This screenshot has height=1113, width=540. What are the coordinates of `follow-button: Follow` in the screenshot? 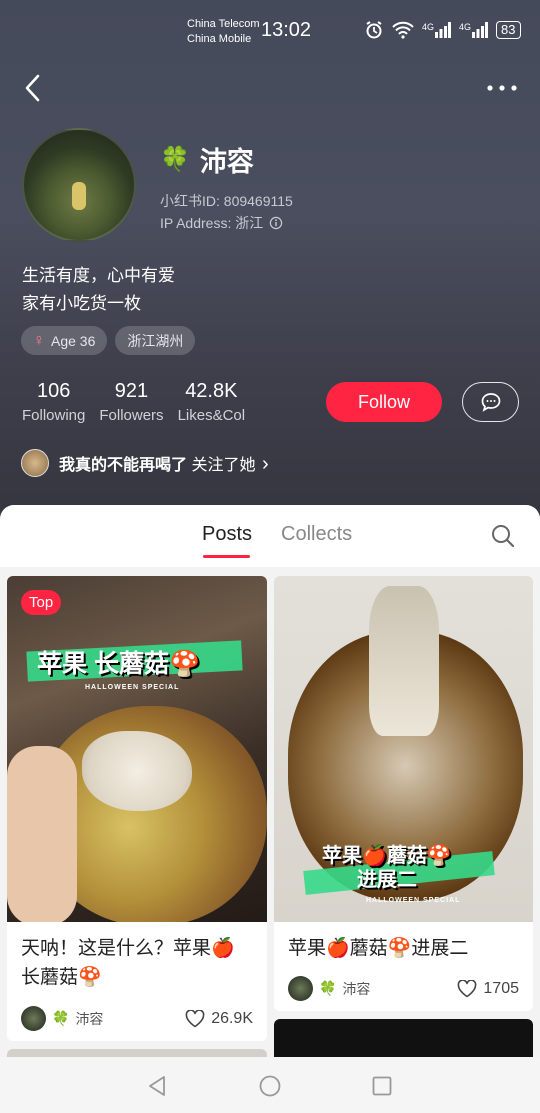 It's located at (384, 402).